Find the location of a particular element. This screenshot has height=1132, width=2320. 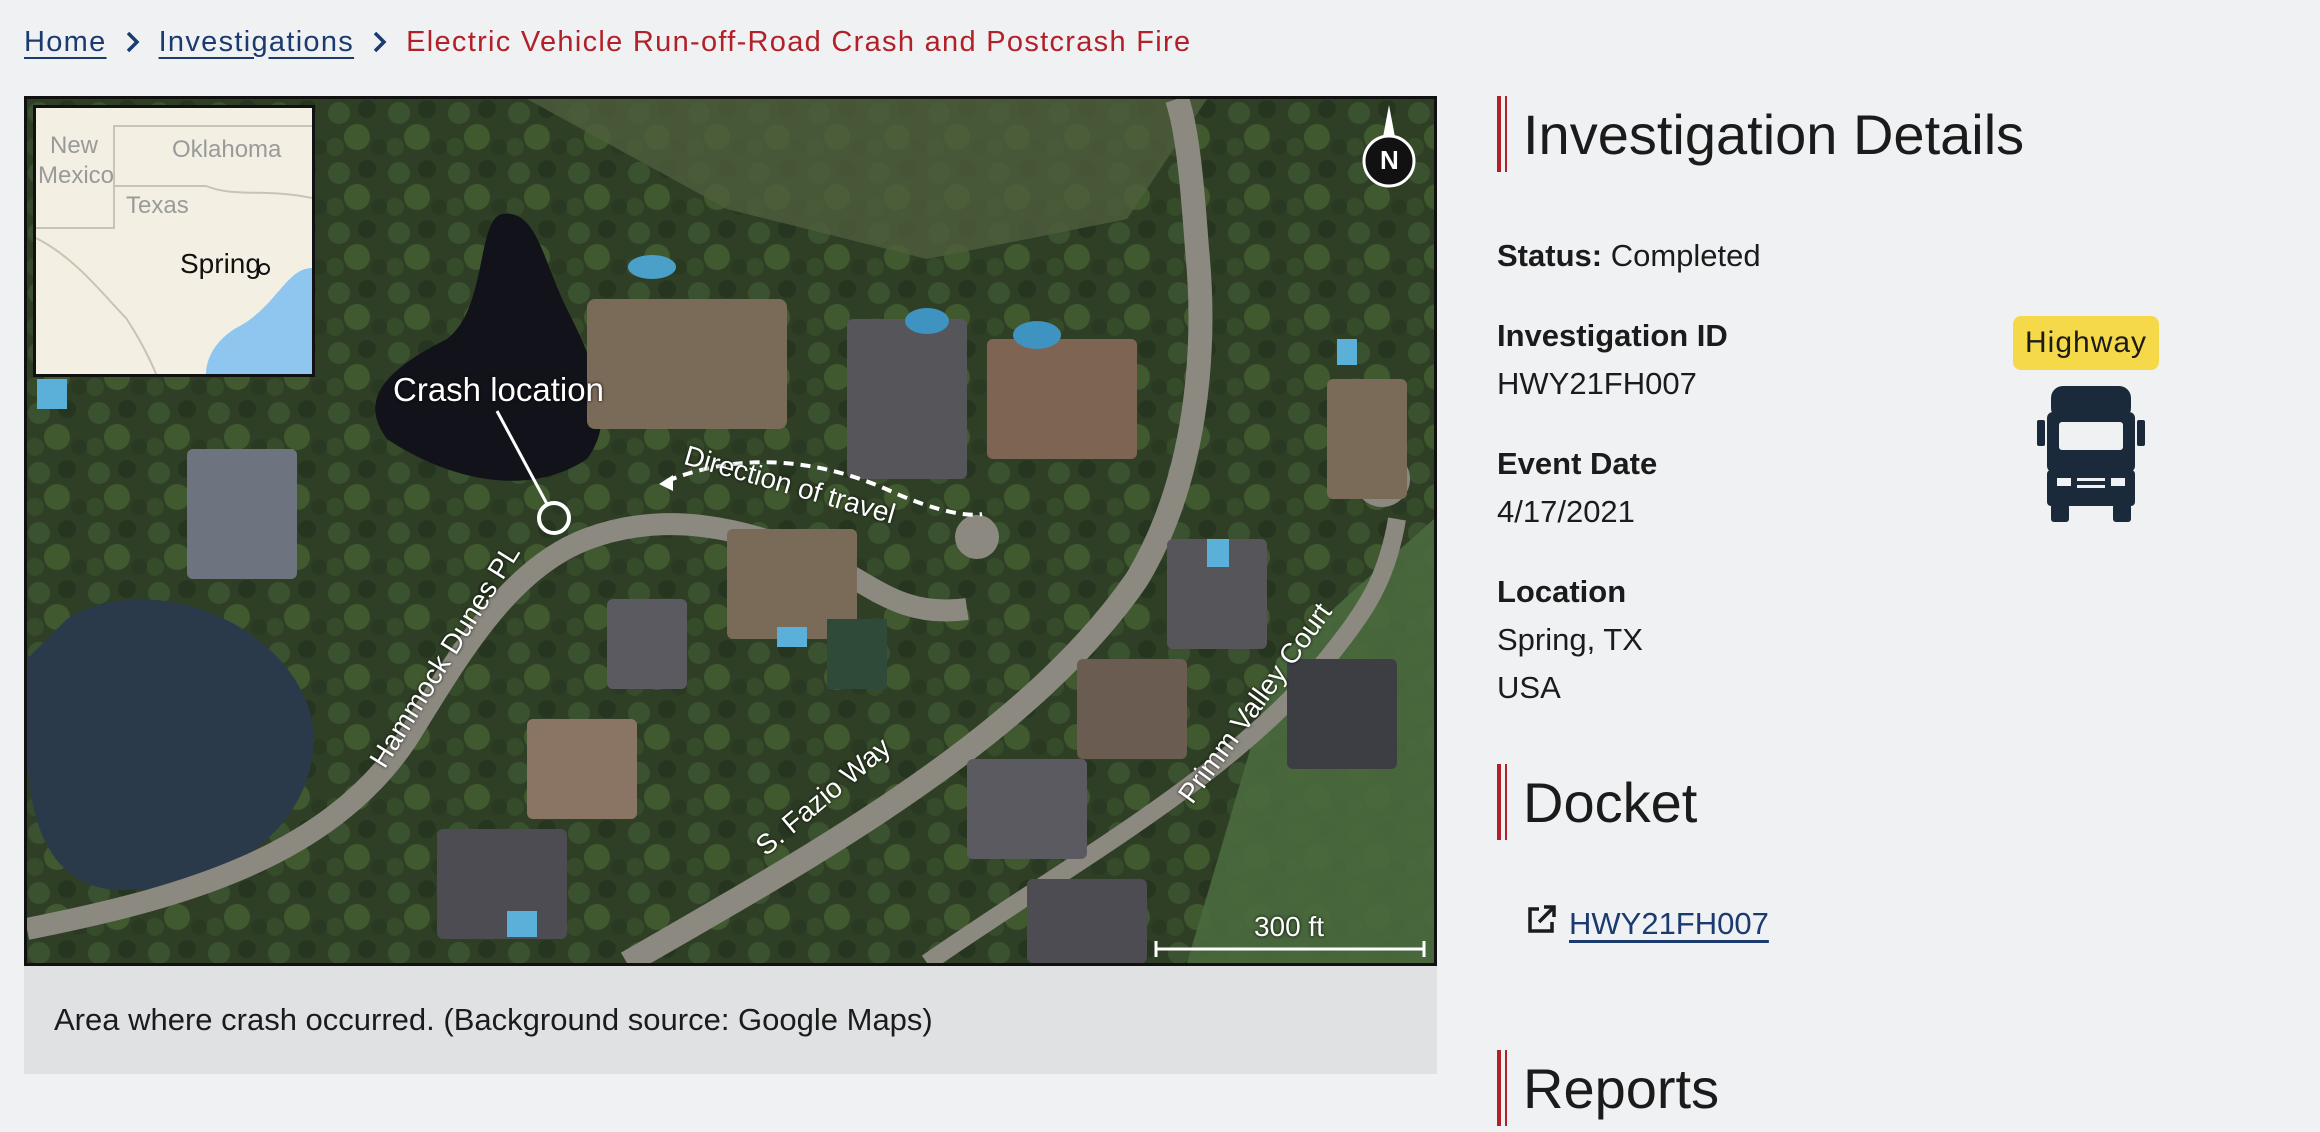

status-value: Completed is located at coordinates (1685, 255).